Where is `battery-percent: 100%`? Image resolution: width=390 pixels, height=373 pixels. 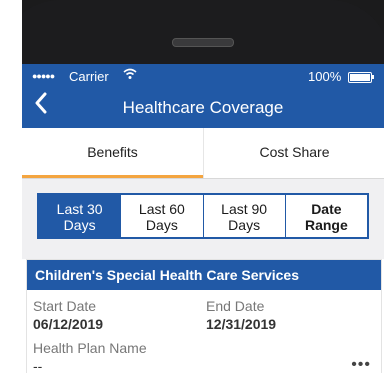 battery-percent: 100% is located at coordinates (325, 76).